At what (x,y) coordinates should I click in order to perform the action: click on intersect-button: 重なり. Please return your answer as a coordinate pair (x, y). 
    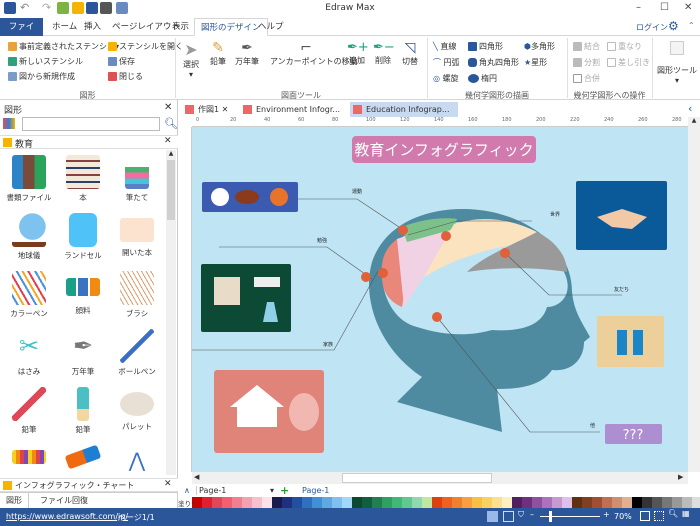
    Looking at the image, I should click on (624, 46).